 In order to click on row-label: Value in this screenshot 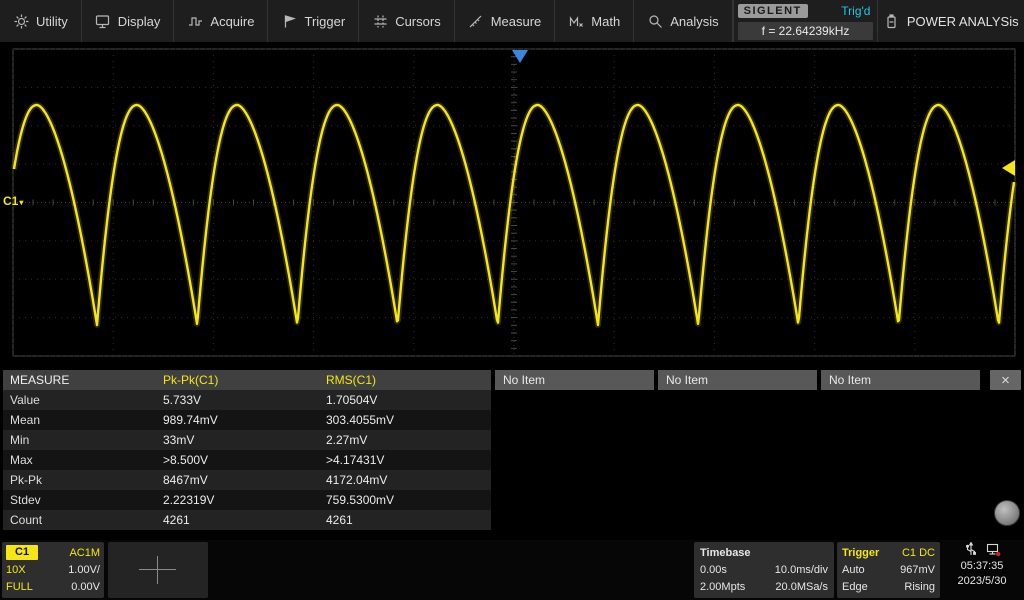, I will do `click(25, 400)`.